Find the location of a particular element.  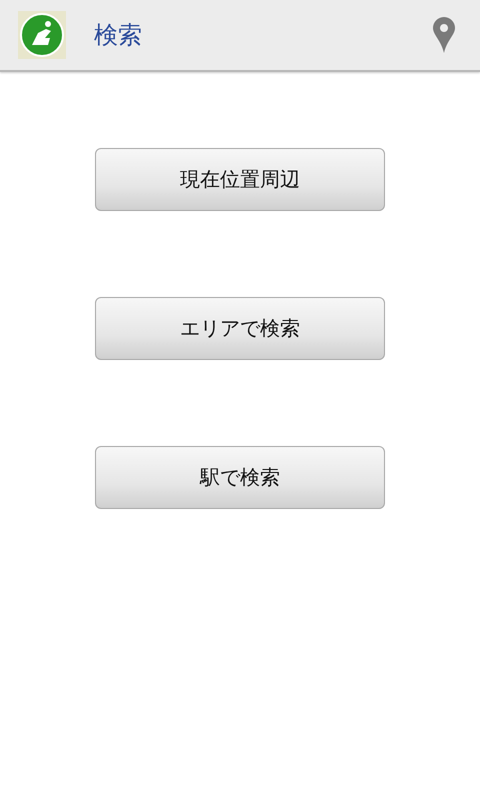

location-pin-icon is located at coordinates (444, 35).